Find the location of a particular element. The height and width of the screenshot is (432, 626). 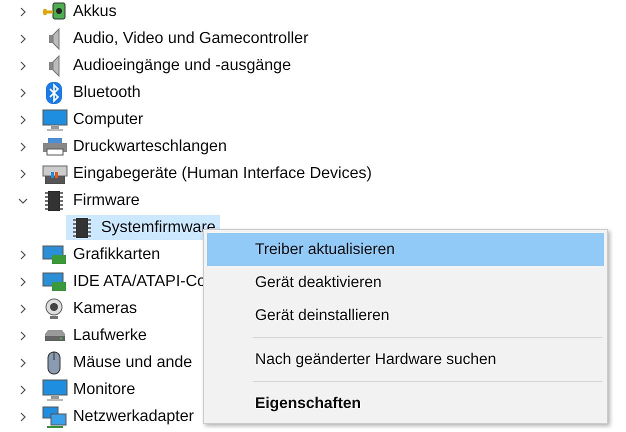

menu-item: Gerät deaktivieren is located at coordinates (405, 282).